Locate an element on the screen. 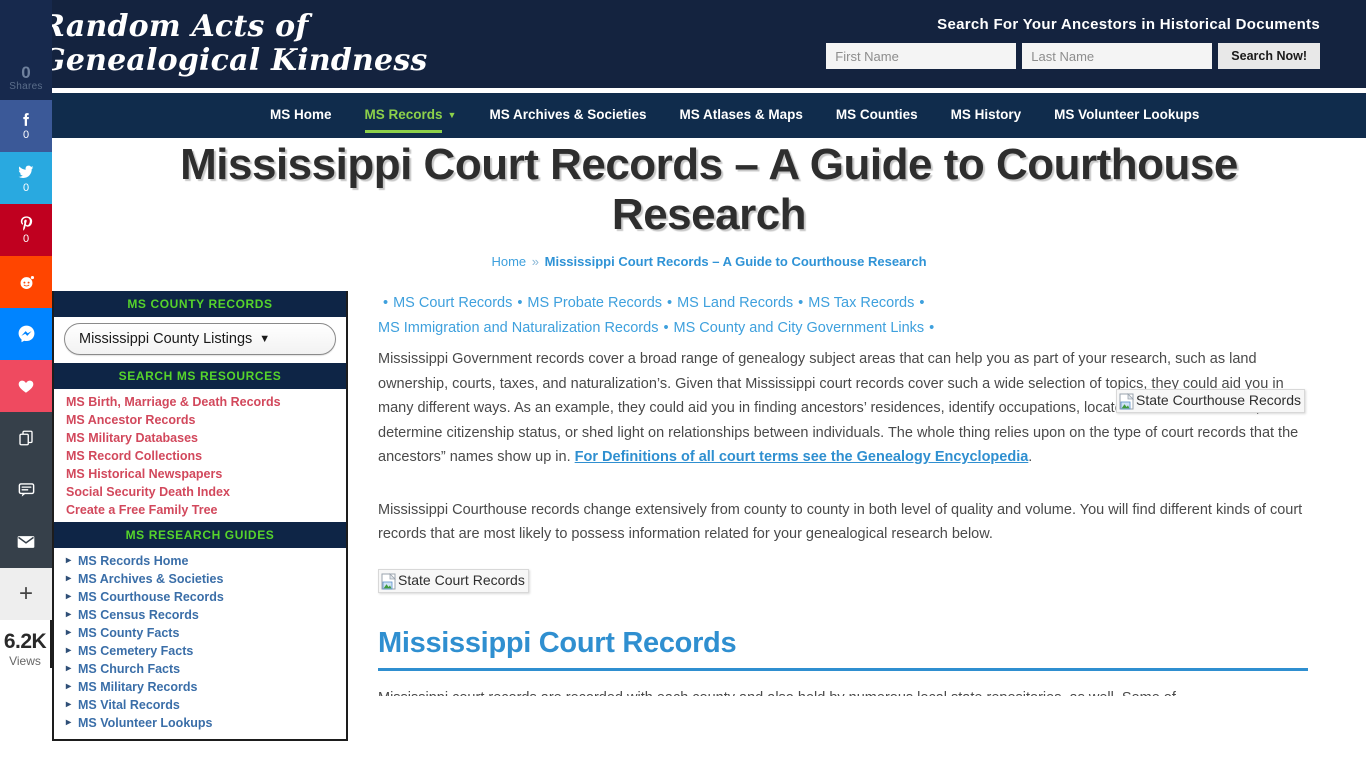 The width and height of the screenshot is (1366, 768). comment-icon is located at coordinates (26, 490).